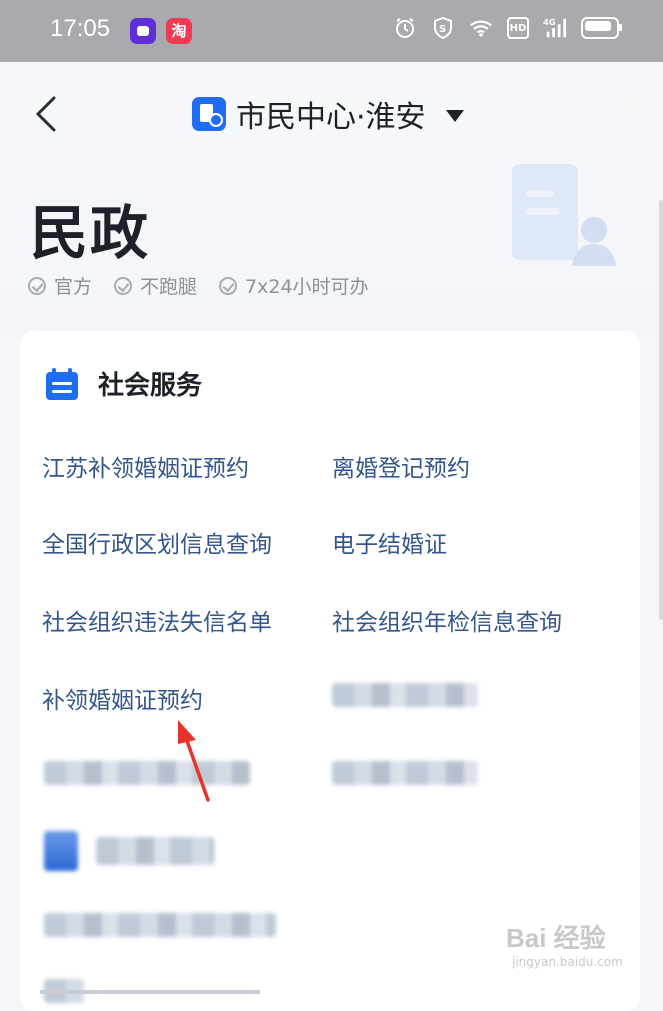  What do you see at coordinates (209, 114) in the screenshot?
I see `citizen-center-logo-icon` at bounding box center [209, 114].